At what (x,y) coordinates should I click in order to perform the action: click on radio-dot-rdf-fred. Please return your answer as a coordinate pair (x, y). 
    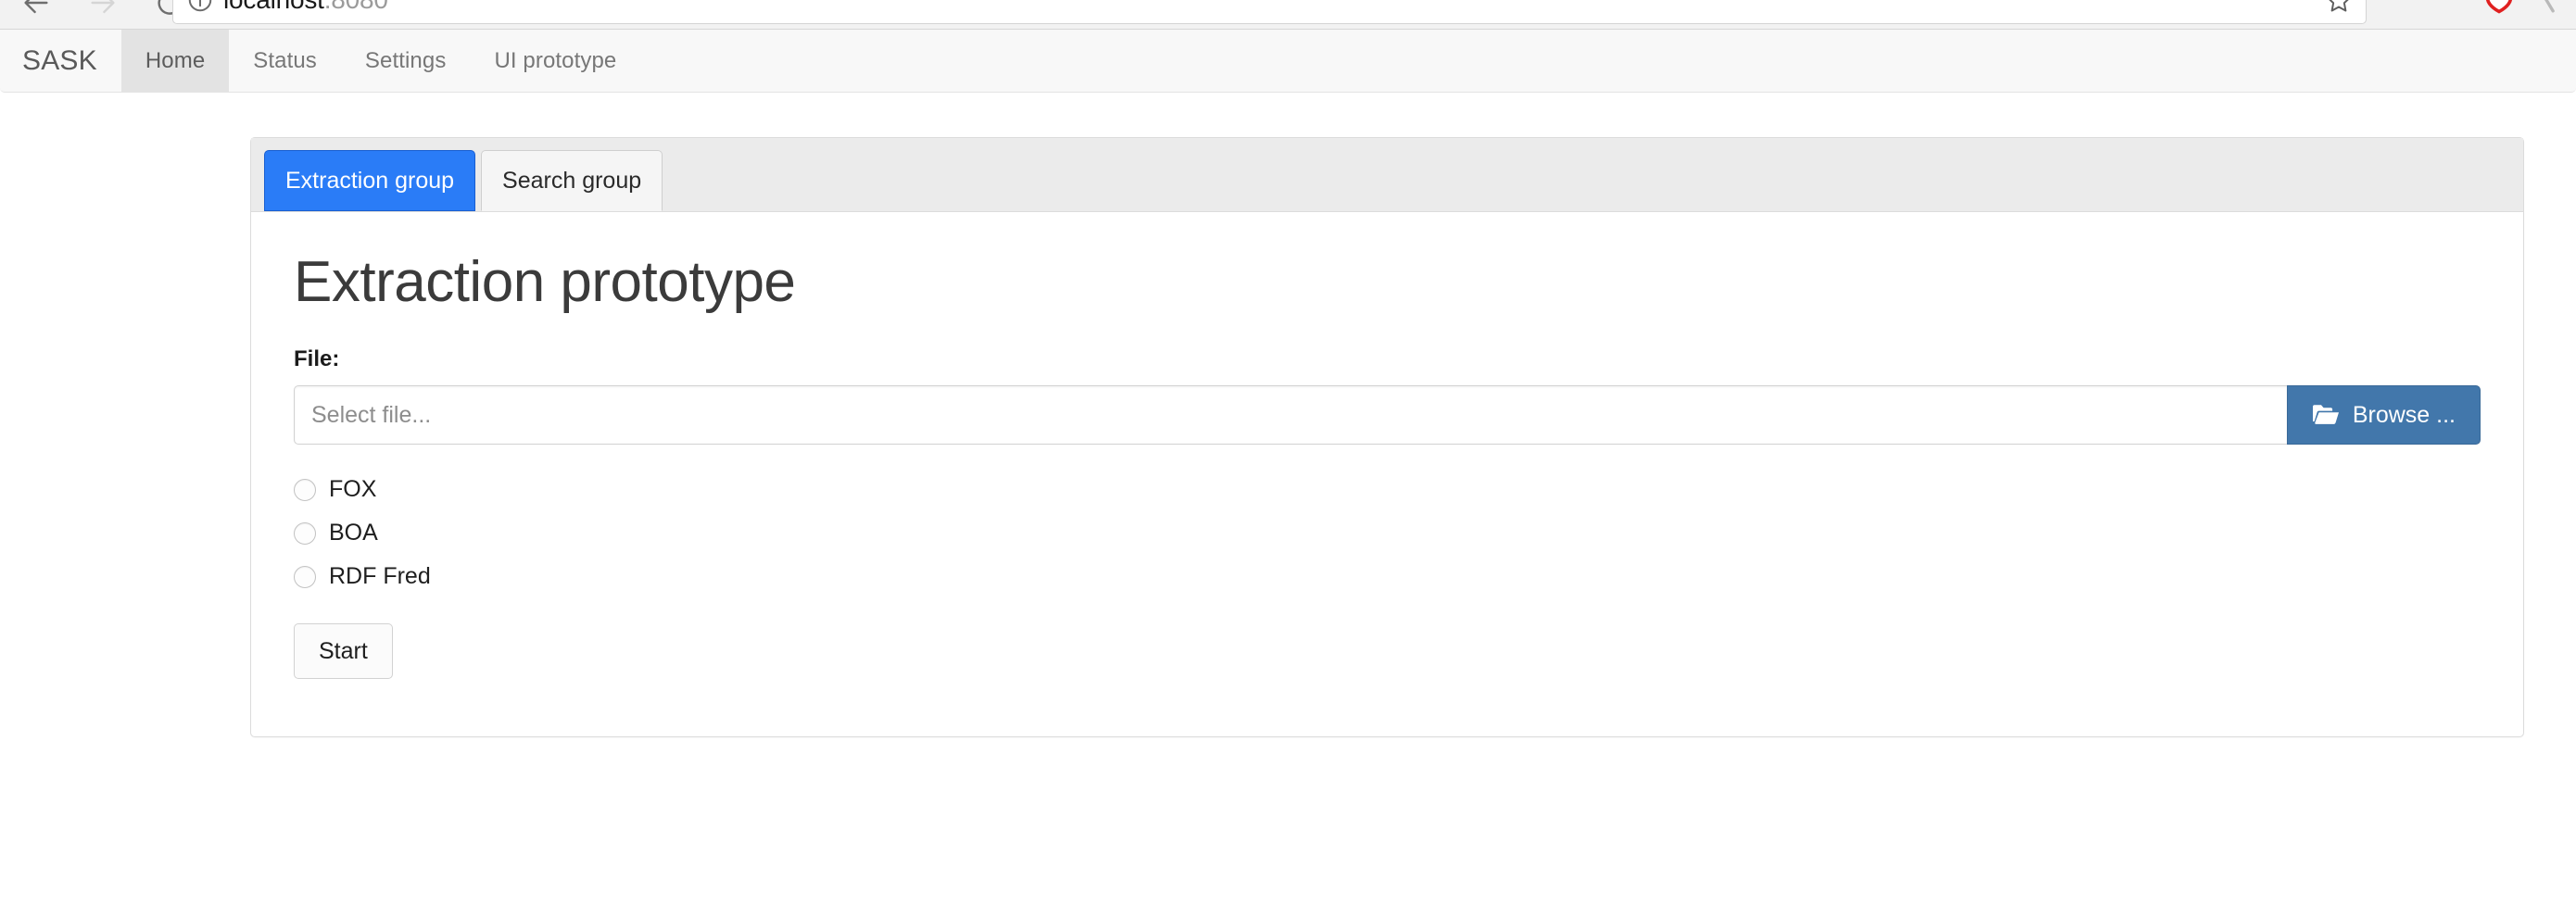
    Looking at the image, I should click on (305, 576).